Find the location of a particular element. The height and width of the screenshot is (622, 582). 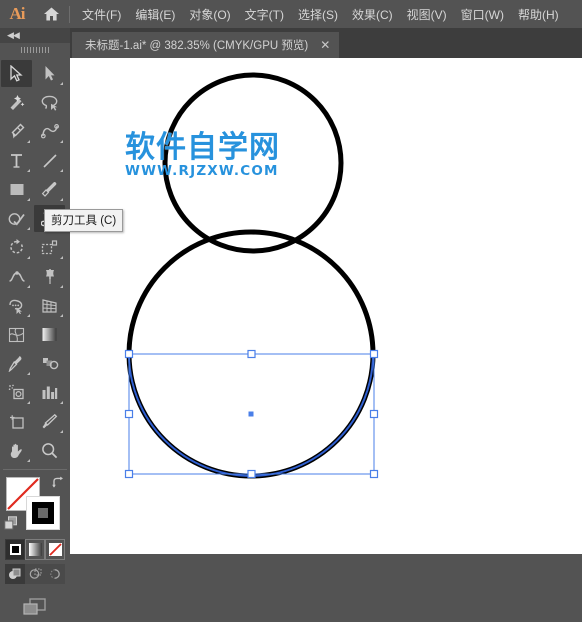

stroke-inner is located at coordinates (43, 513).